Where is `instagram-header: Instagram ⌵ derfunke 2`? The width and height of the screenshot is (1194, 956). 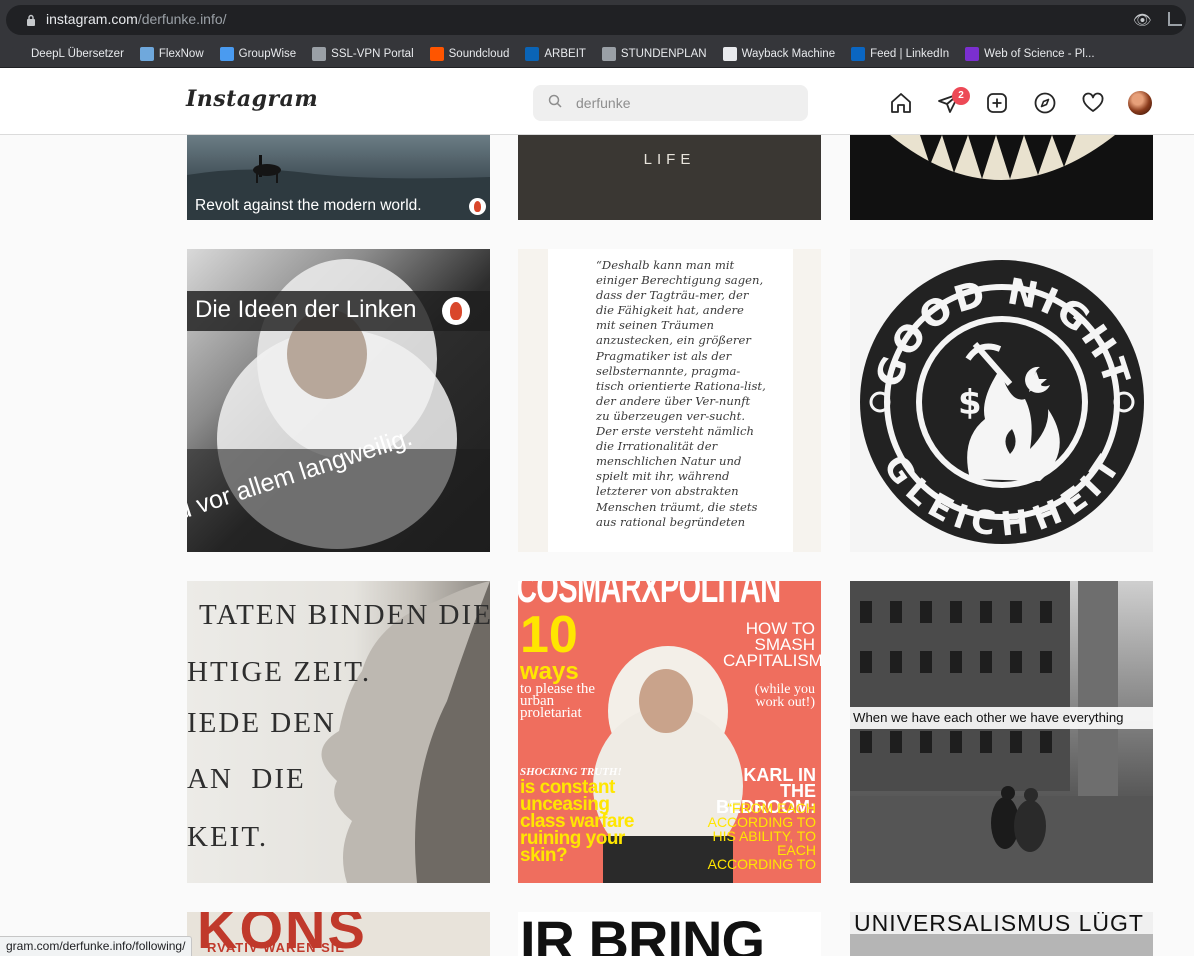 instagram-header: Instagram ⌵ derfunke 2 is located at coordinates (597, 101).